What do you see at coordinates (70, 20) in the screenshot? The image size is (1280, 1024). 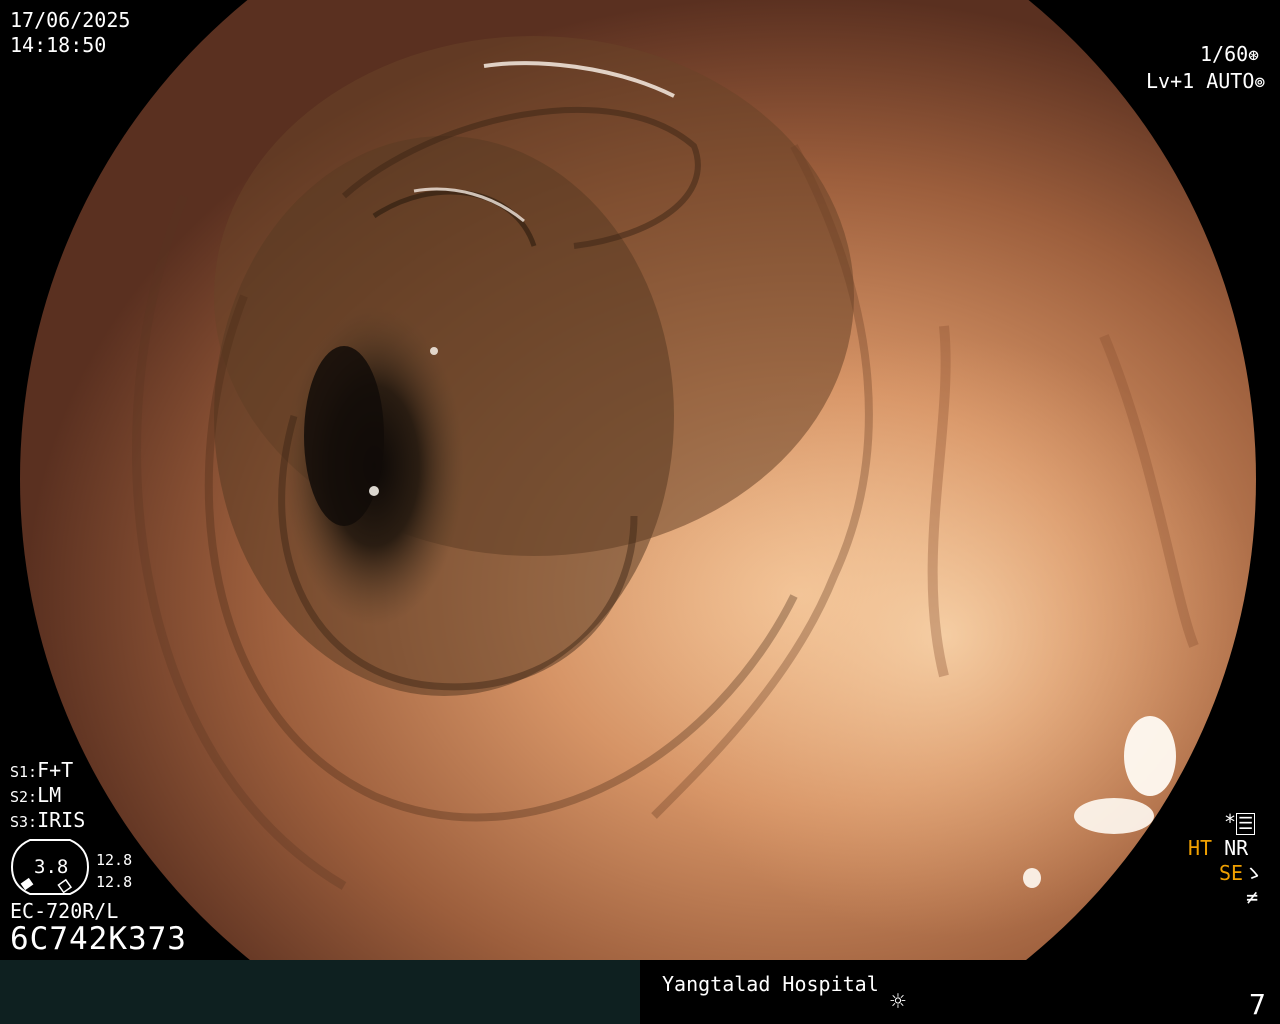 I see `date-label: 17/06/2025` at bounding box center [70, 20].